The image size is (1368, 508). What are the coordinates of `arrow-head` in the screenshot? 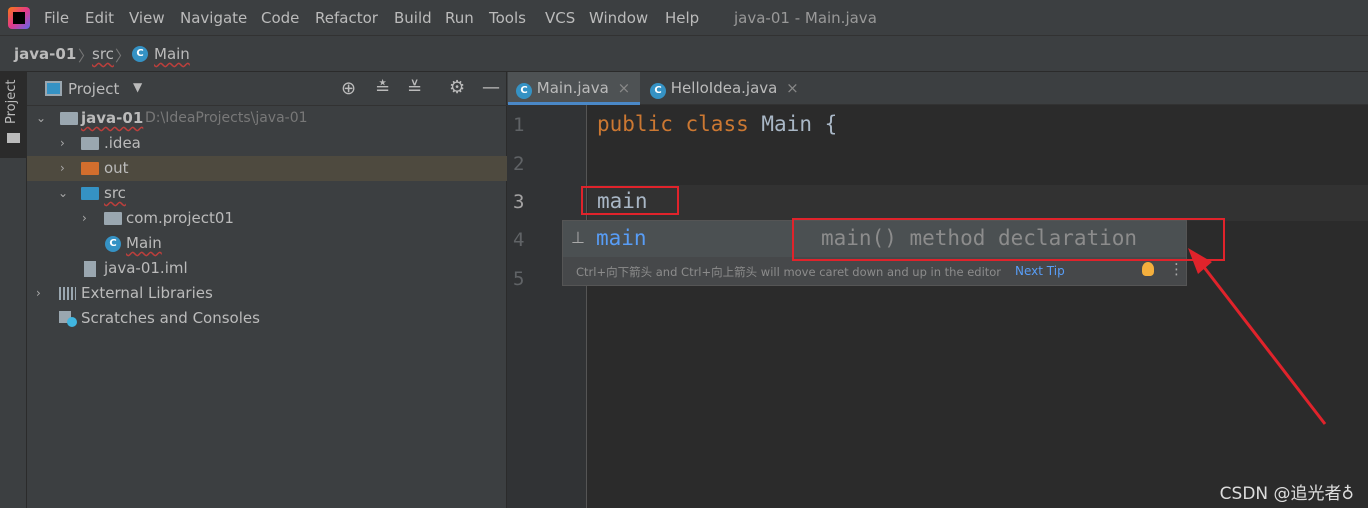 It's located at (1200, 261).